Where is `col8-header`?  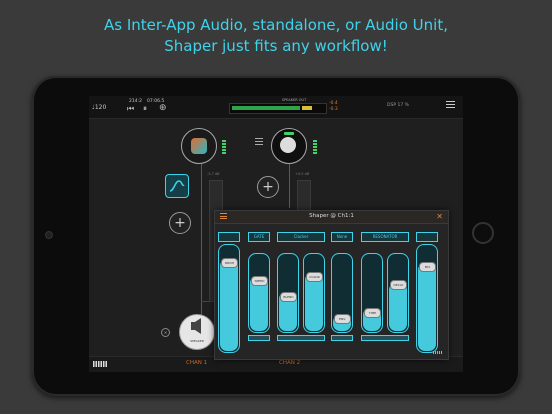
col8-header is located at coordinates (427, 237).